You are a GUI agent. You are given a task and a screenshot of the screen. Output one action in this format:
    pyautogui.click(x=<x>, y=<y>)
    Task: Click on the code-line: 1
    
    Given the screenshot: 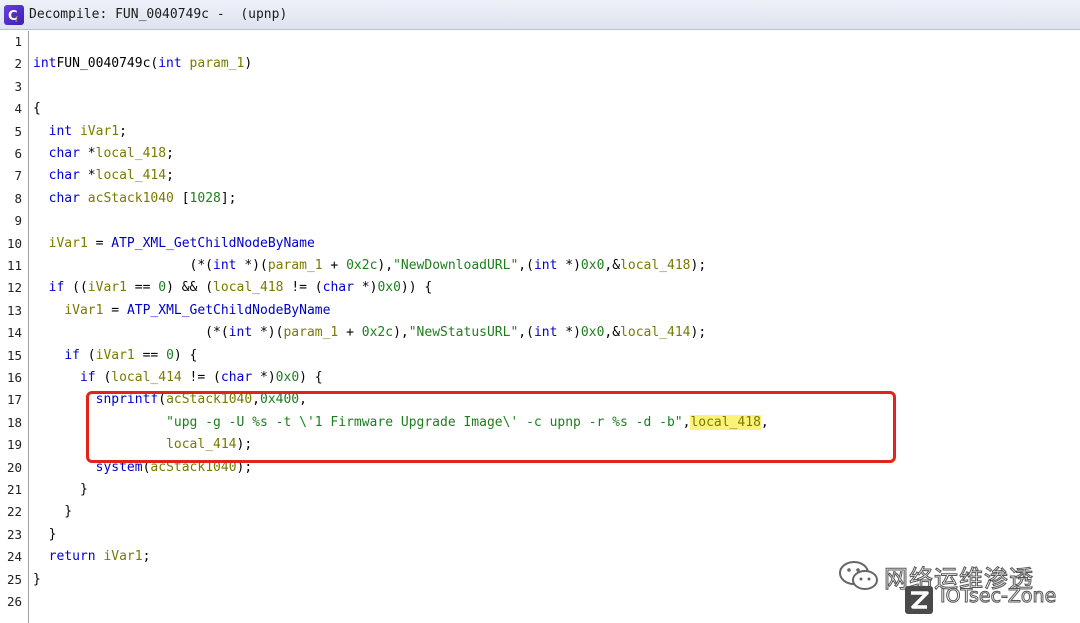 What is the action you would take?
    pyautogui.click(x=540, y=42)
    